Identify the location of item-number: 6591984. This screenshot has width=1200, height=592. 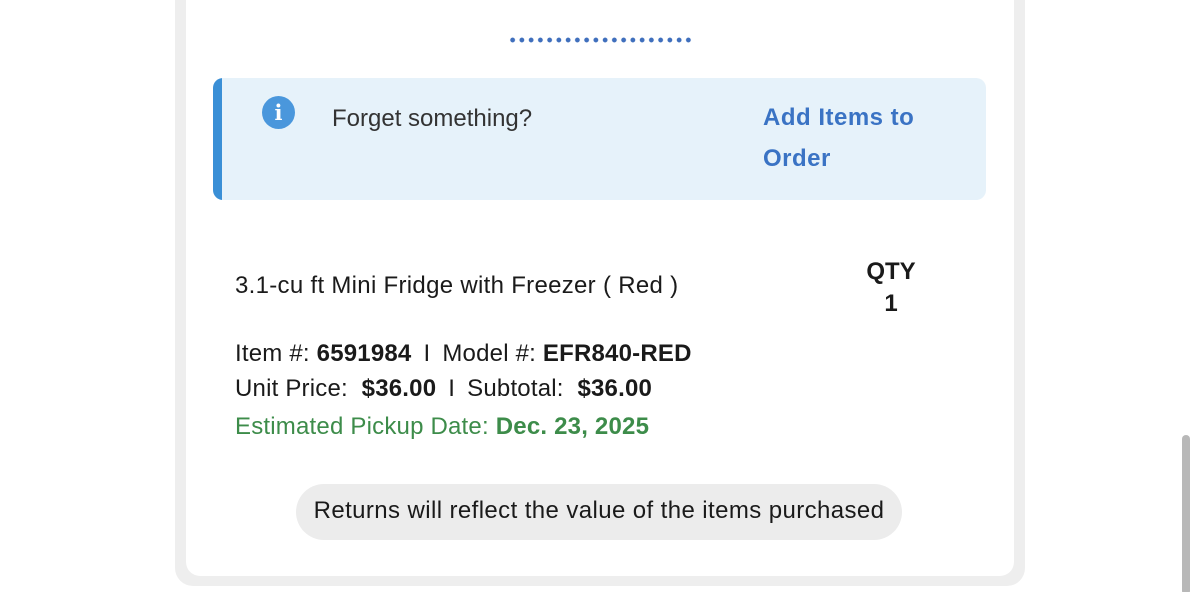
(364, 353).